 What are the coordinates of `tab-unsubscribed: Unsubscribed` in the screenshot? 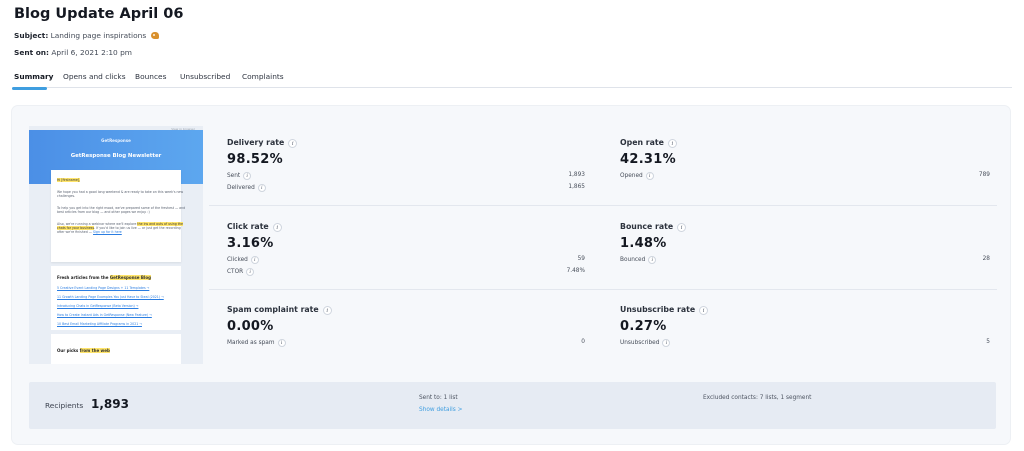 It's located at (205, 76).